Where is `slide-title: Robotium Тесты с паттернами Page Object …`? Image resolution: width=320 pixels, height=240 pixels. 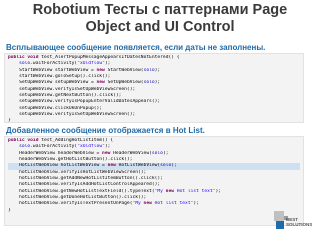 slide-title: Robotium Тесты с паттернами Page Object … is located at coordinates (160, 19).